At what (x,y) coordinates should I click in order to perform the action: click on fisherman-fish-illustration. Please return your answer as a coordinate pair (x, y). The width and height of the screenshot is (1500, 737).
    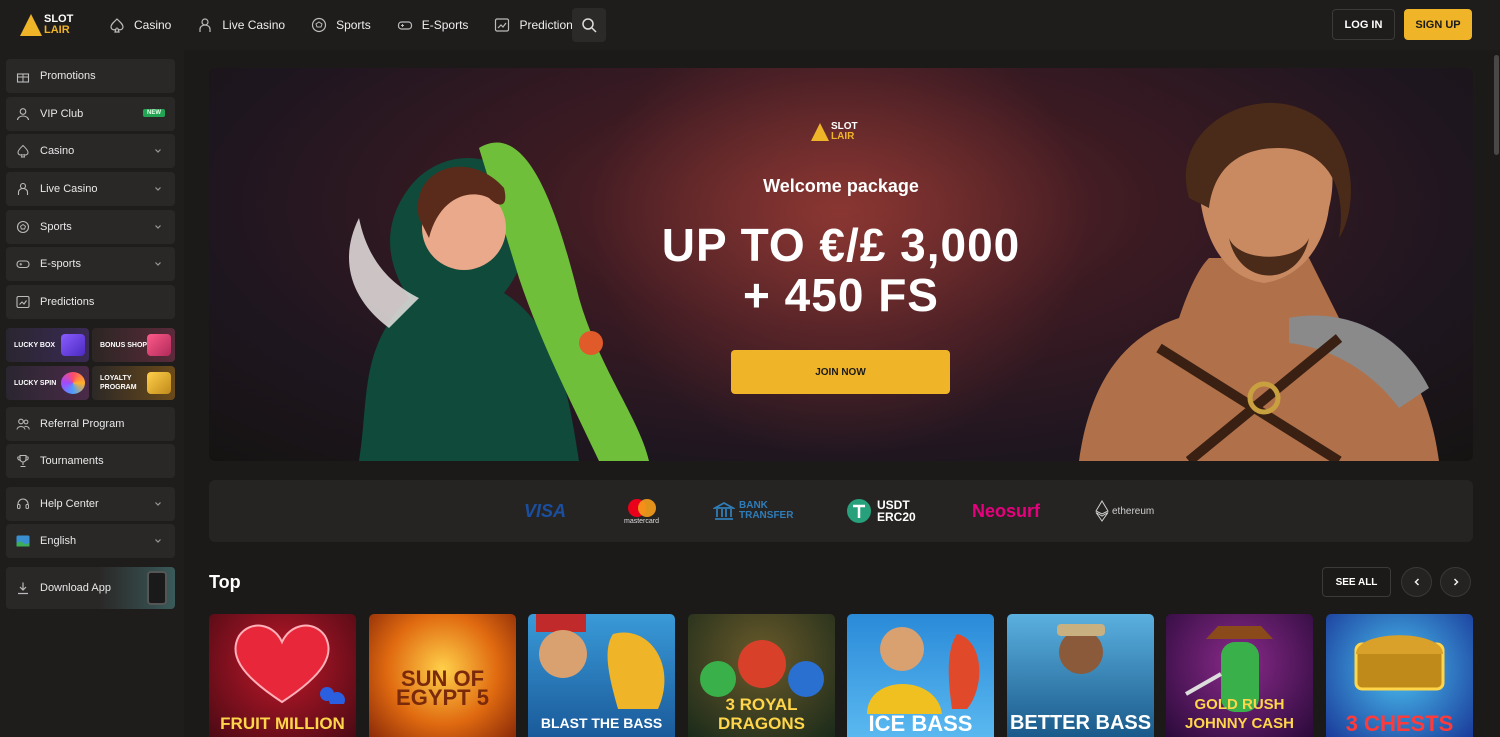
    Looking at the image, I should click on (600, 661).